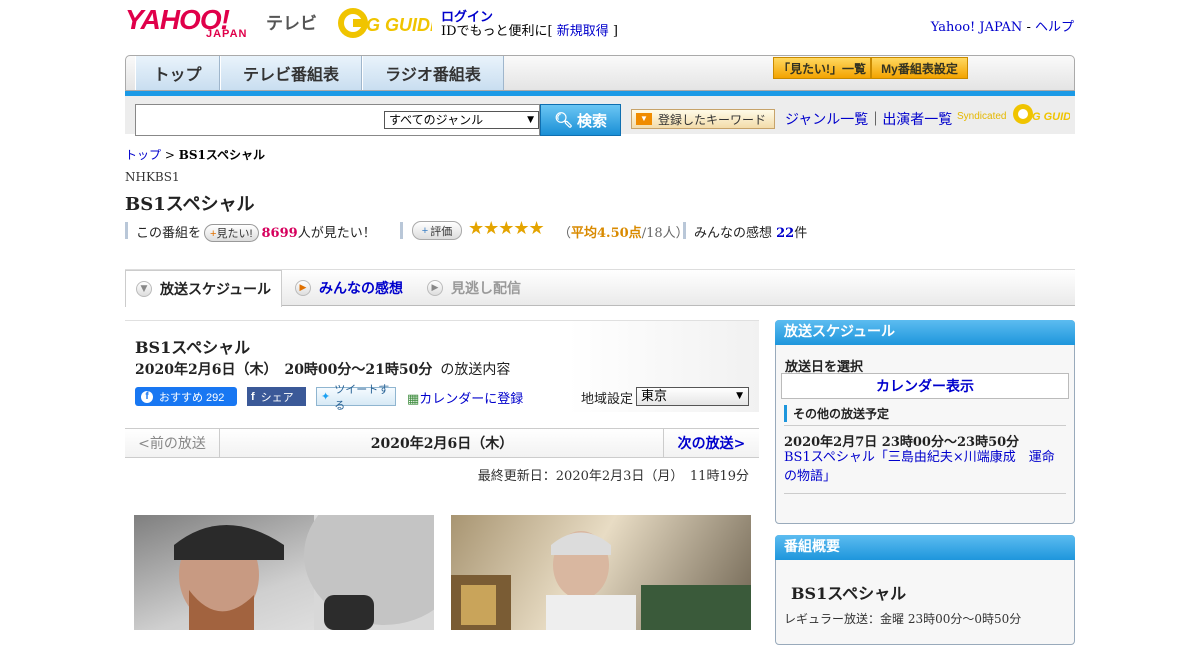  Describe the element at coordinates (565, 233) in the screenshot. I see `avg-open: （` at that location.